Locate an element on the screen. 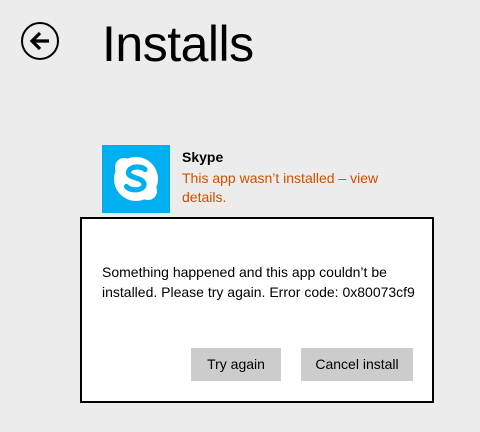 The height and width of the screenshot is (432, 480). app-tile is located at coordinates (136, 179).